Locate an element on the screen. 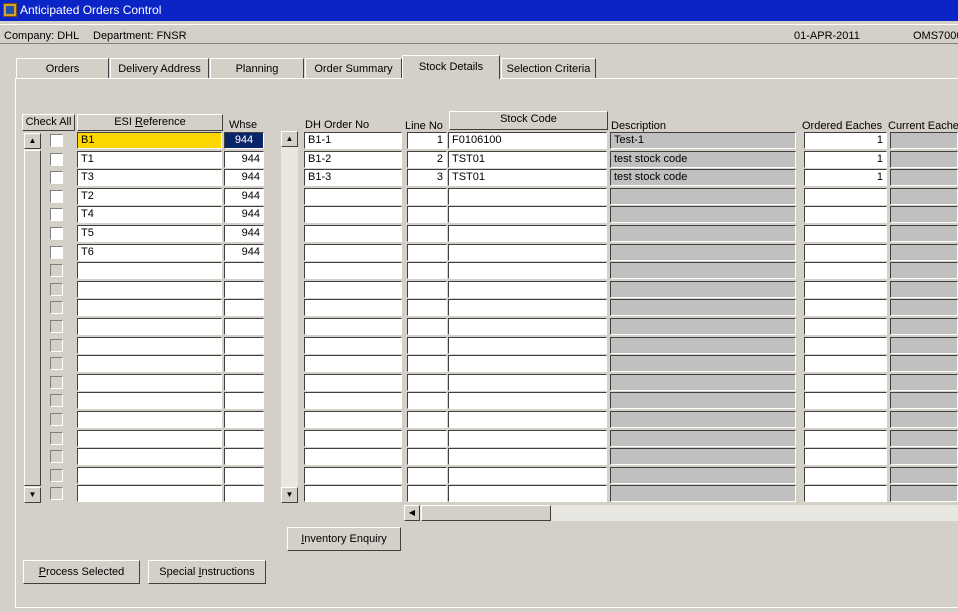 Image resolution: width=958 pixels, height=612 pixels. dh-order-field: B1-2 is located at coordinates (353, 159).